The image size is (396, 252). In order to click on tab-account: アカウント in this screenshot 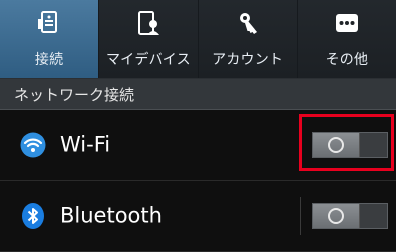, I will do `click(248, 39)`.